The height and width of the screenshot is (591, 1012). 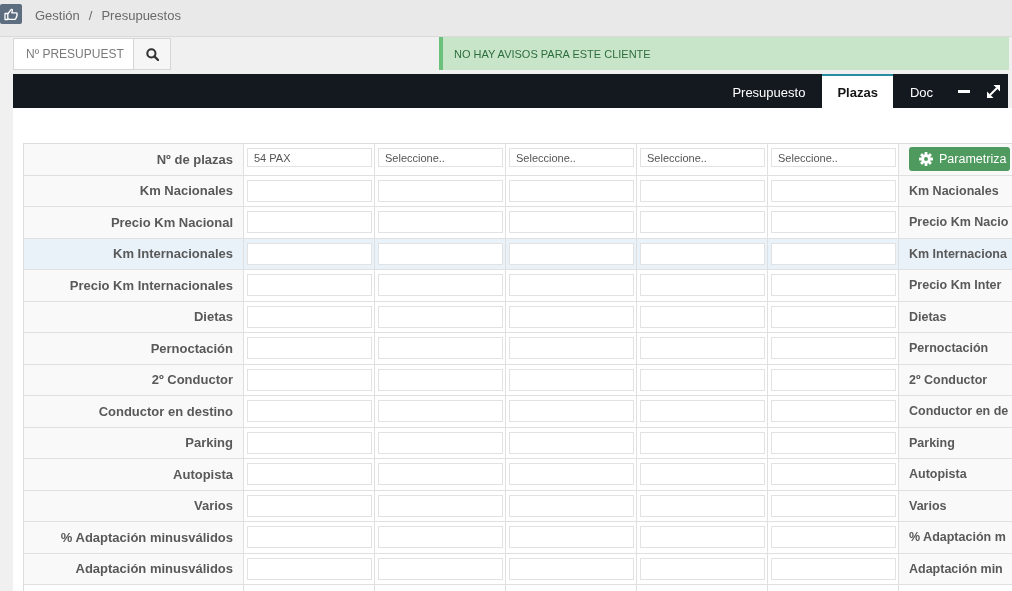 What do you see at coordinates (932, 442) in the screenshot?
I see `side-label: Parking` at bounding box center [932, 442].